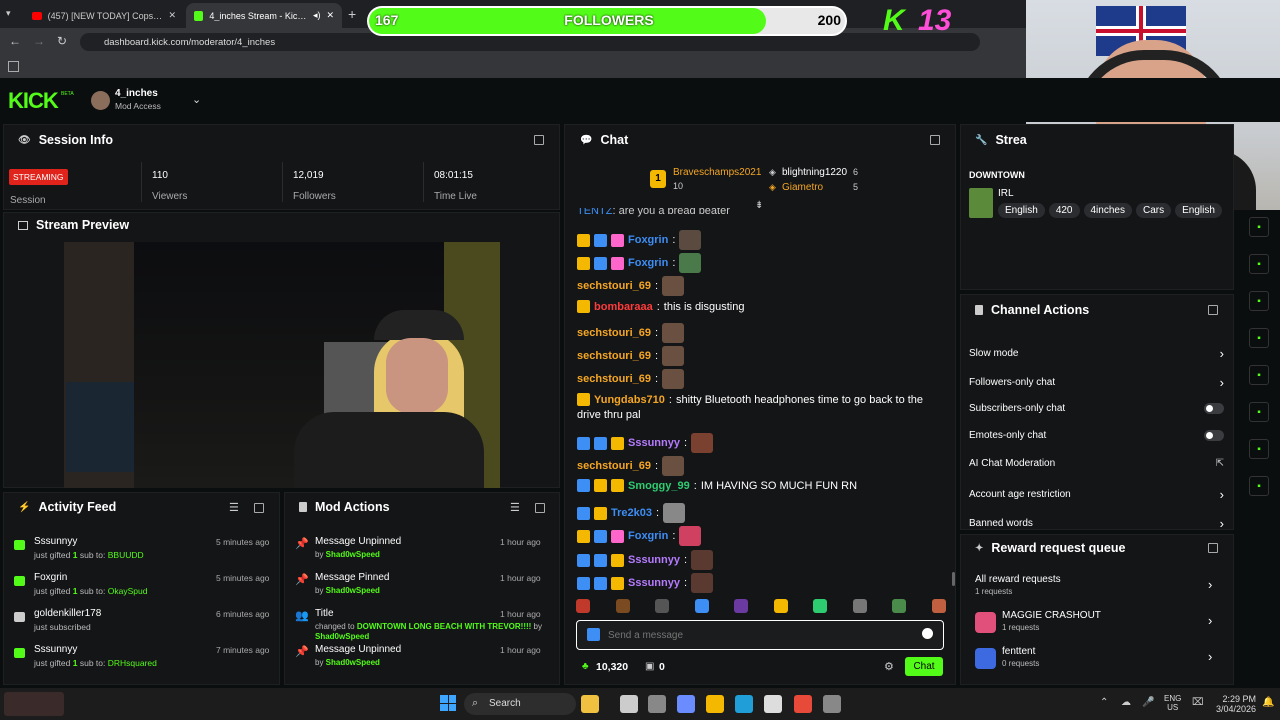  Describe the element at coordinates (100, 100) in the screenshot. I see `channel-avatar` at that location.